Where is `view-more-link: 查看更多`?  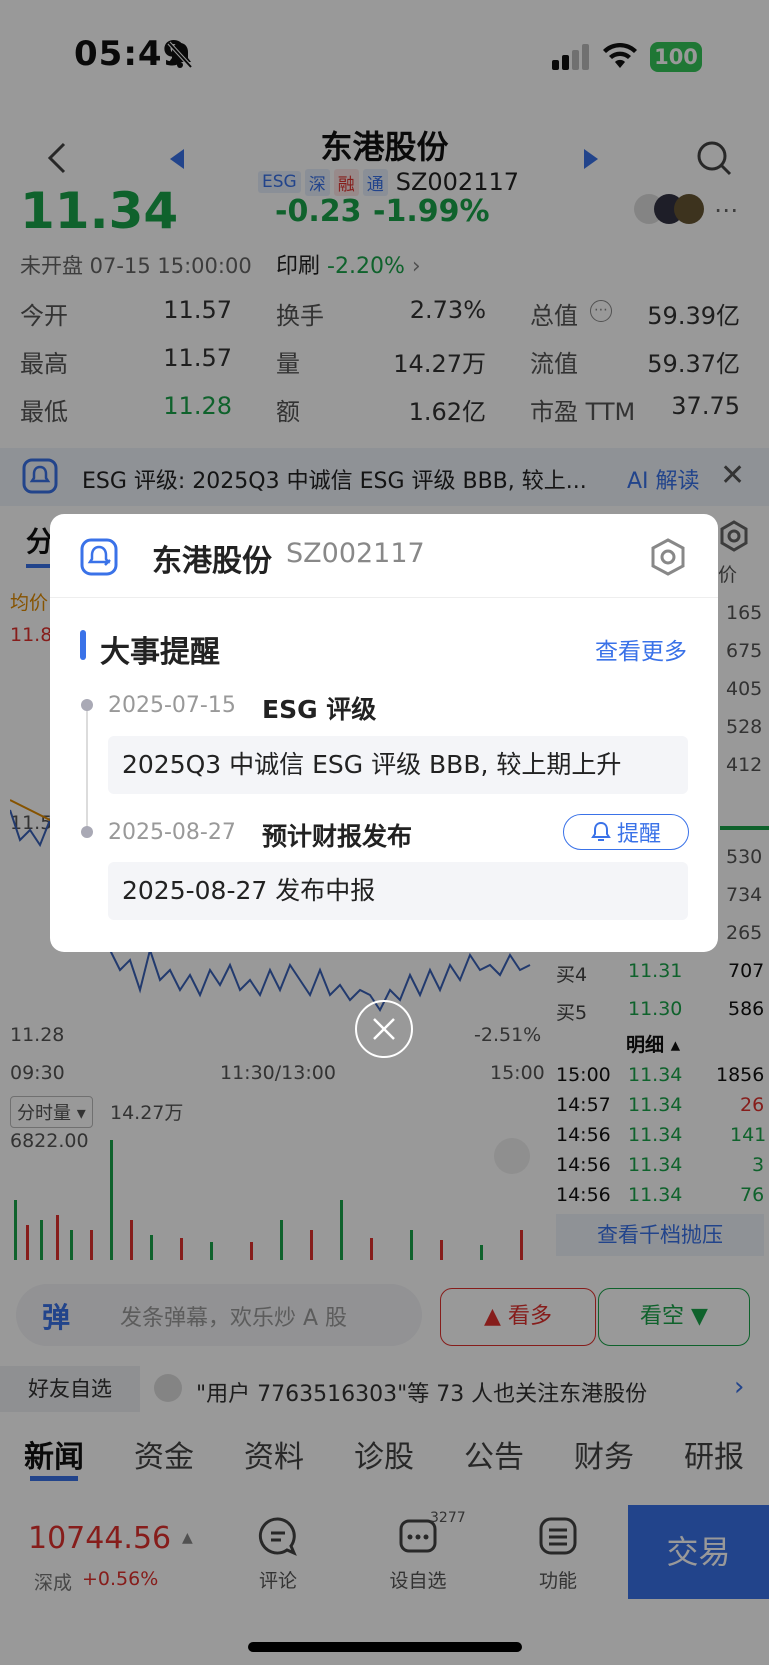
view-more-link: 查看更多 is located at coordinates (641, 649).